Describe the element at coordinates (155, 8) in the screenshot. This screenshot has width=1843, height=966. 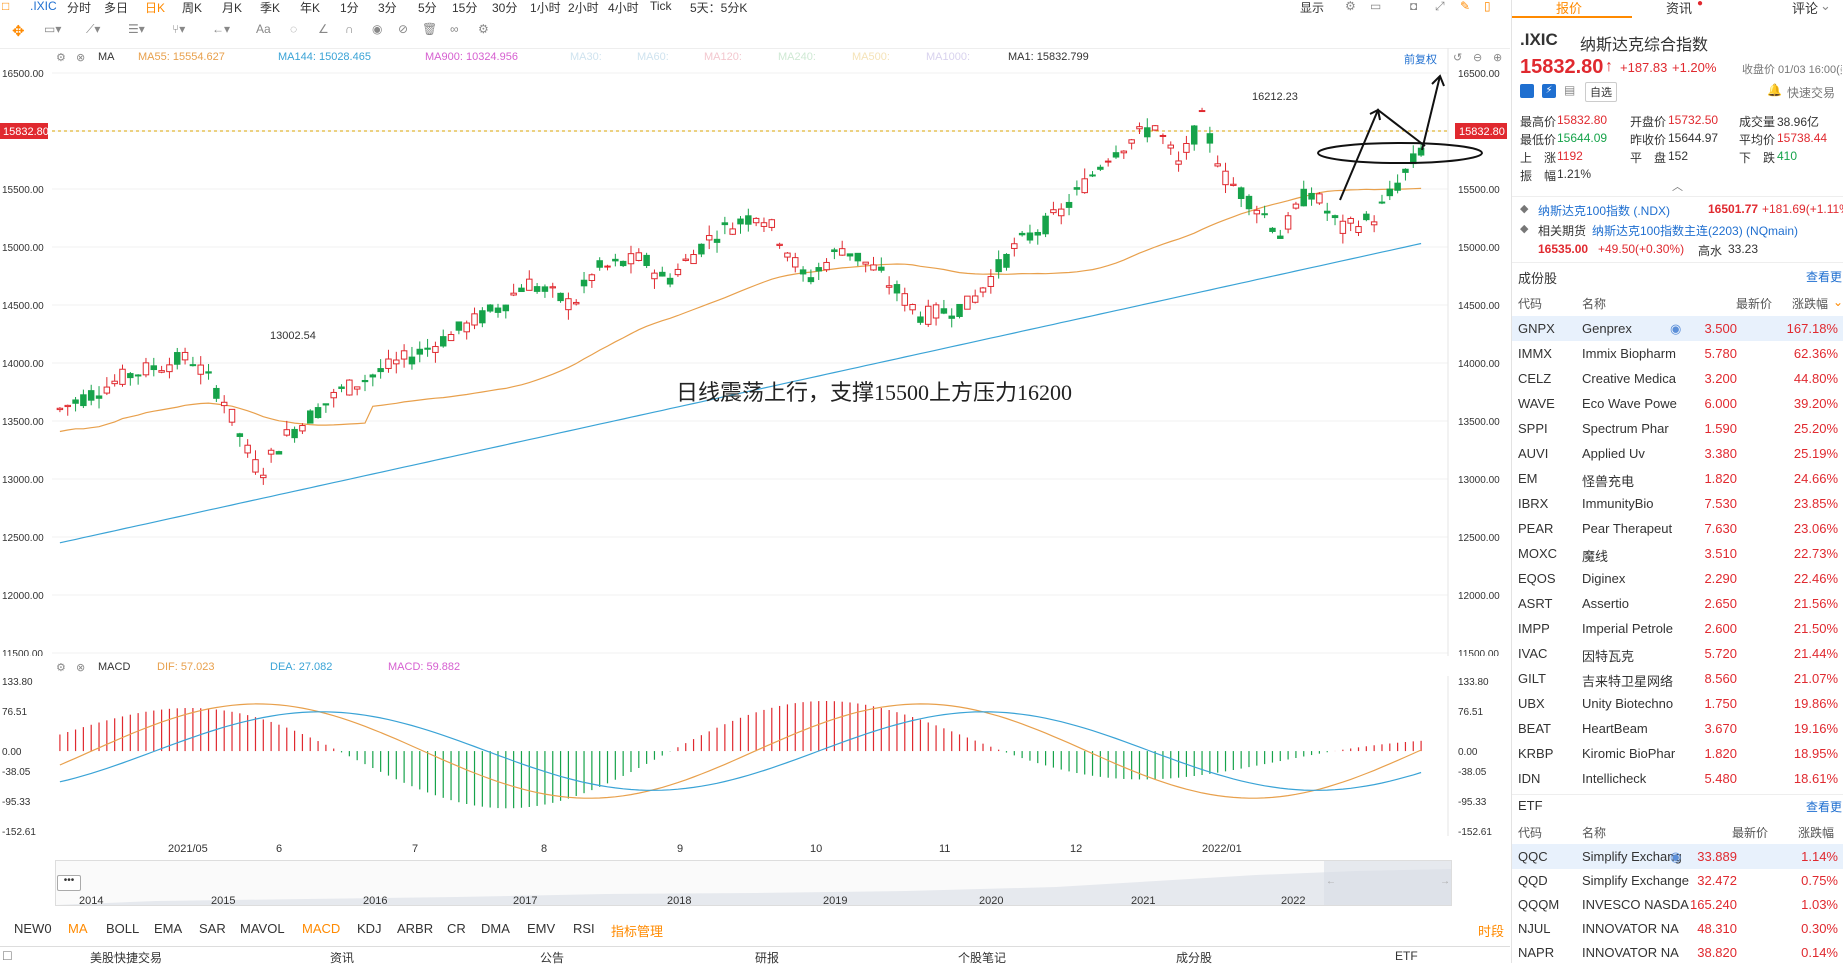
I see `period-tab-active: 日K` at that location.